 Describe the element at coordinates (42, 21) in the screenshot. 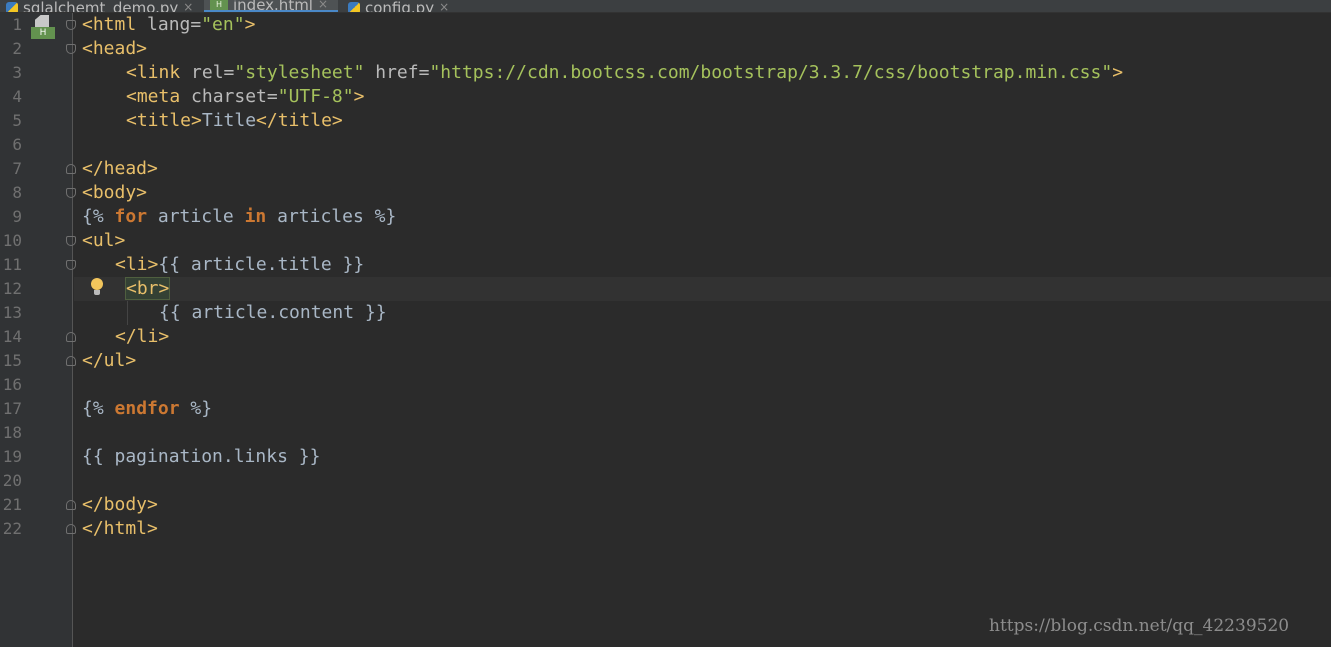

I see `document-icon` at that location.